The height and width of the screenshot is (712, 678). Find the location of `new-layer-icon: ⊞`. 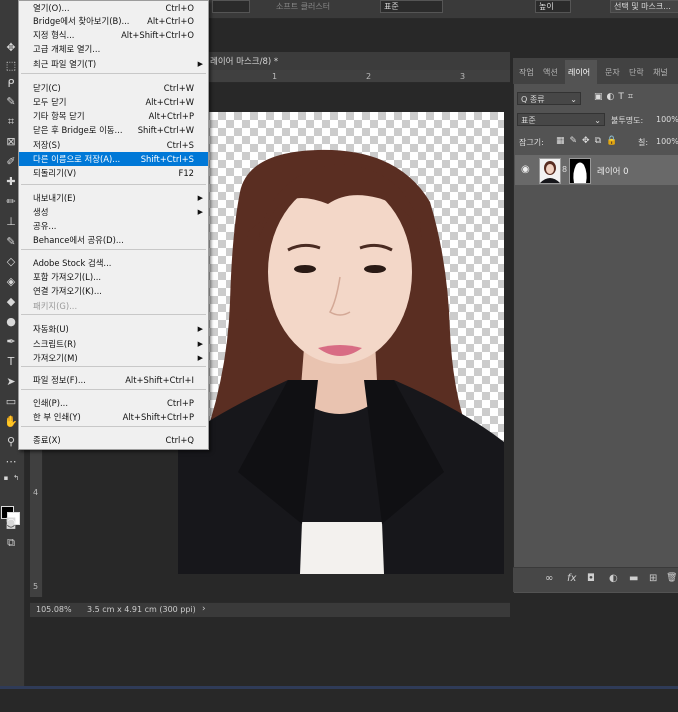

new-layer-icon: ⊞ is located at coordinates (653, 578).